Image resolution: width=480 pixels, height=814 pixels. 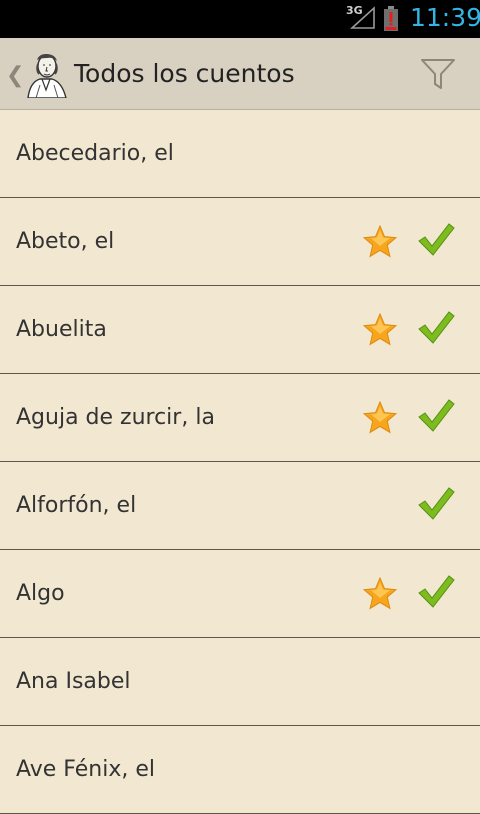 I want to click on story-row: Abeto, el, so click(x=240, y=242).